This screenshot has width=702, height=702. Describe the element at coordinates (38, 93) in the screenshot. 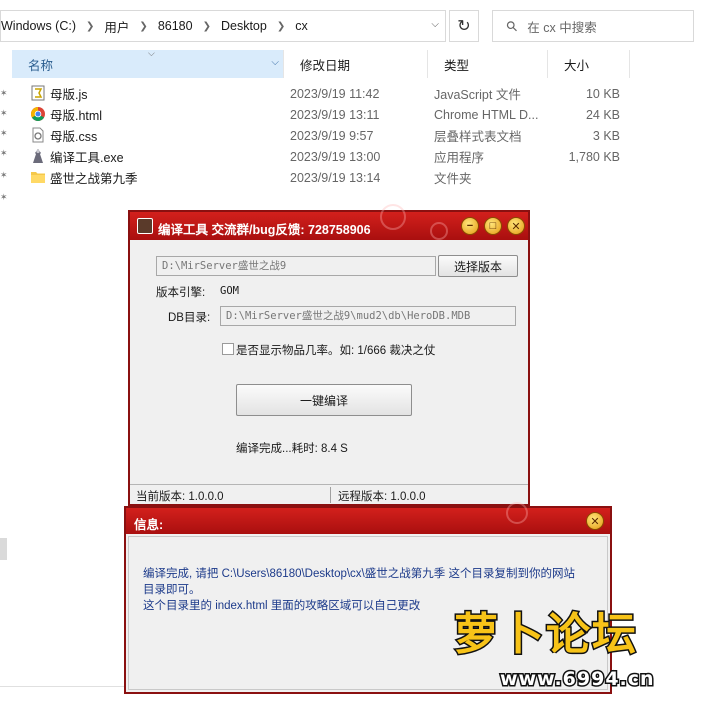

I see `js-file-icon` at that location.